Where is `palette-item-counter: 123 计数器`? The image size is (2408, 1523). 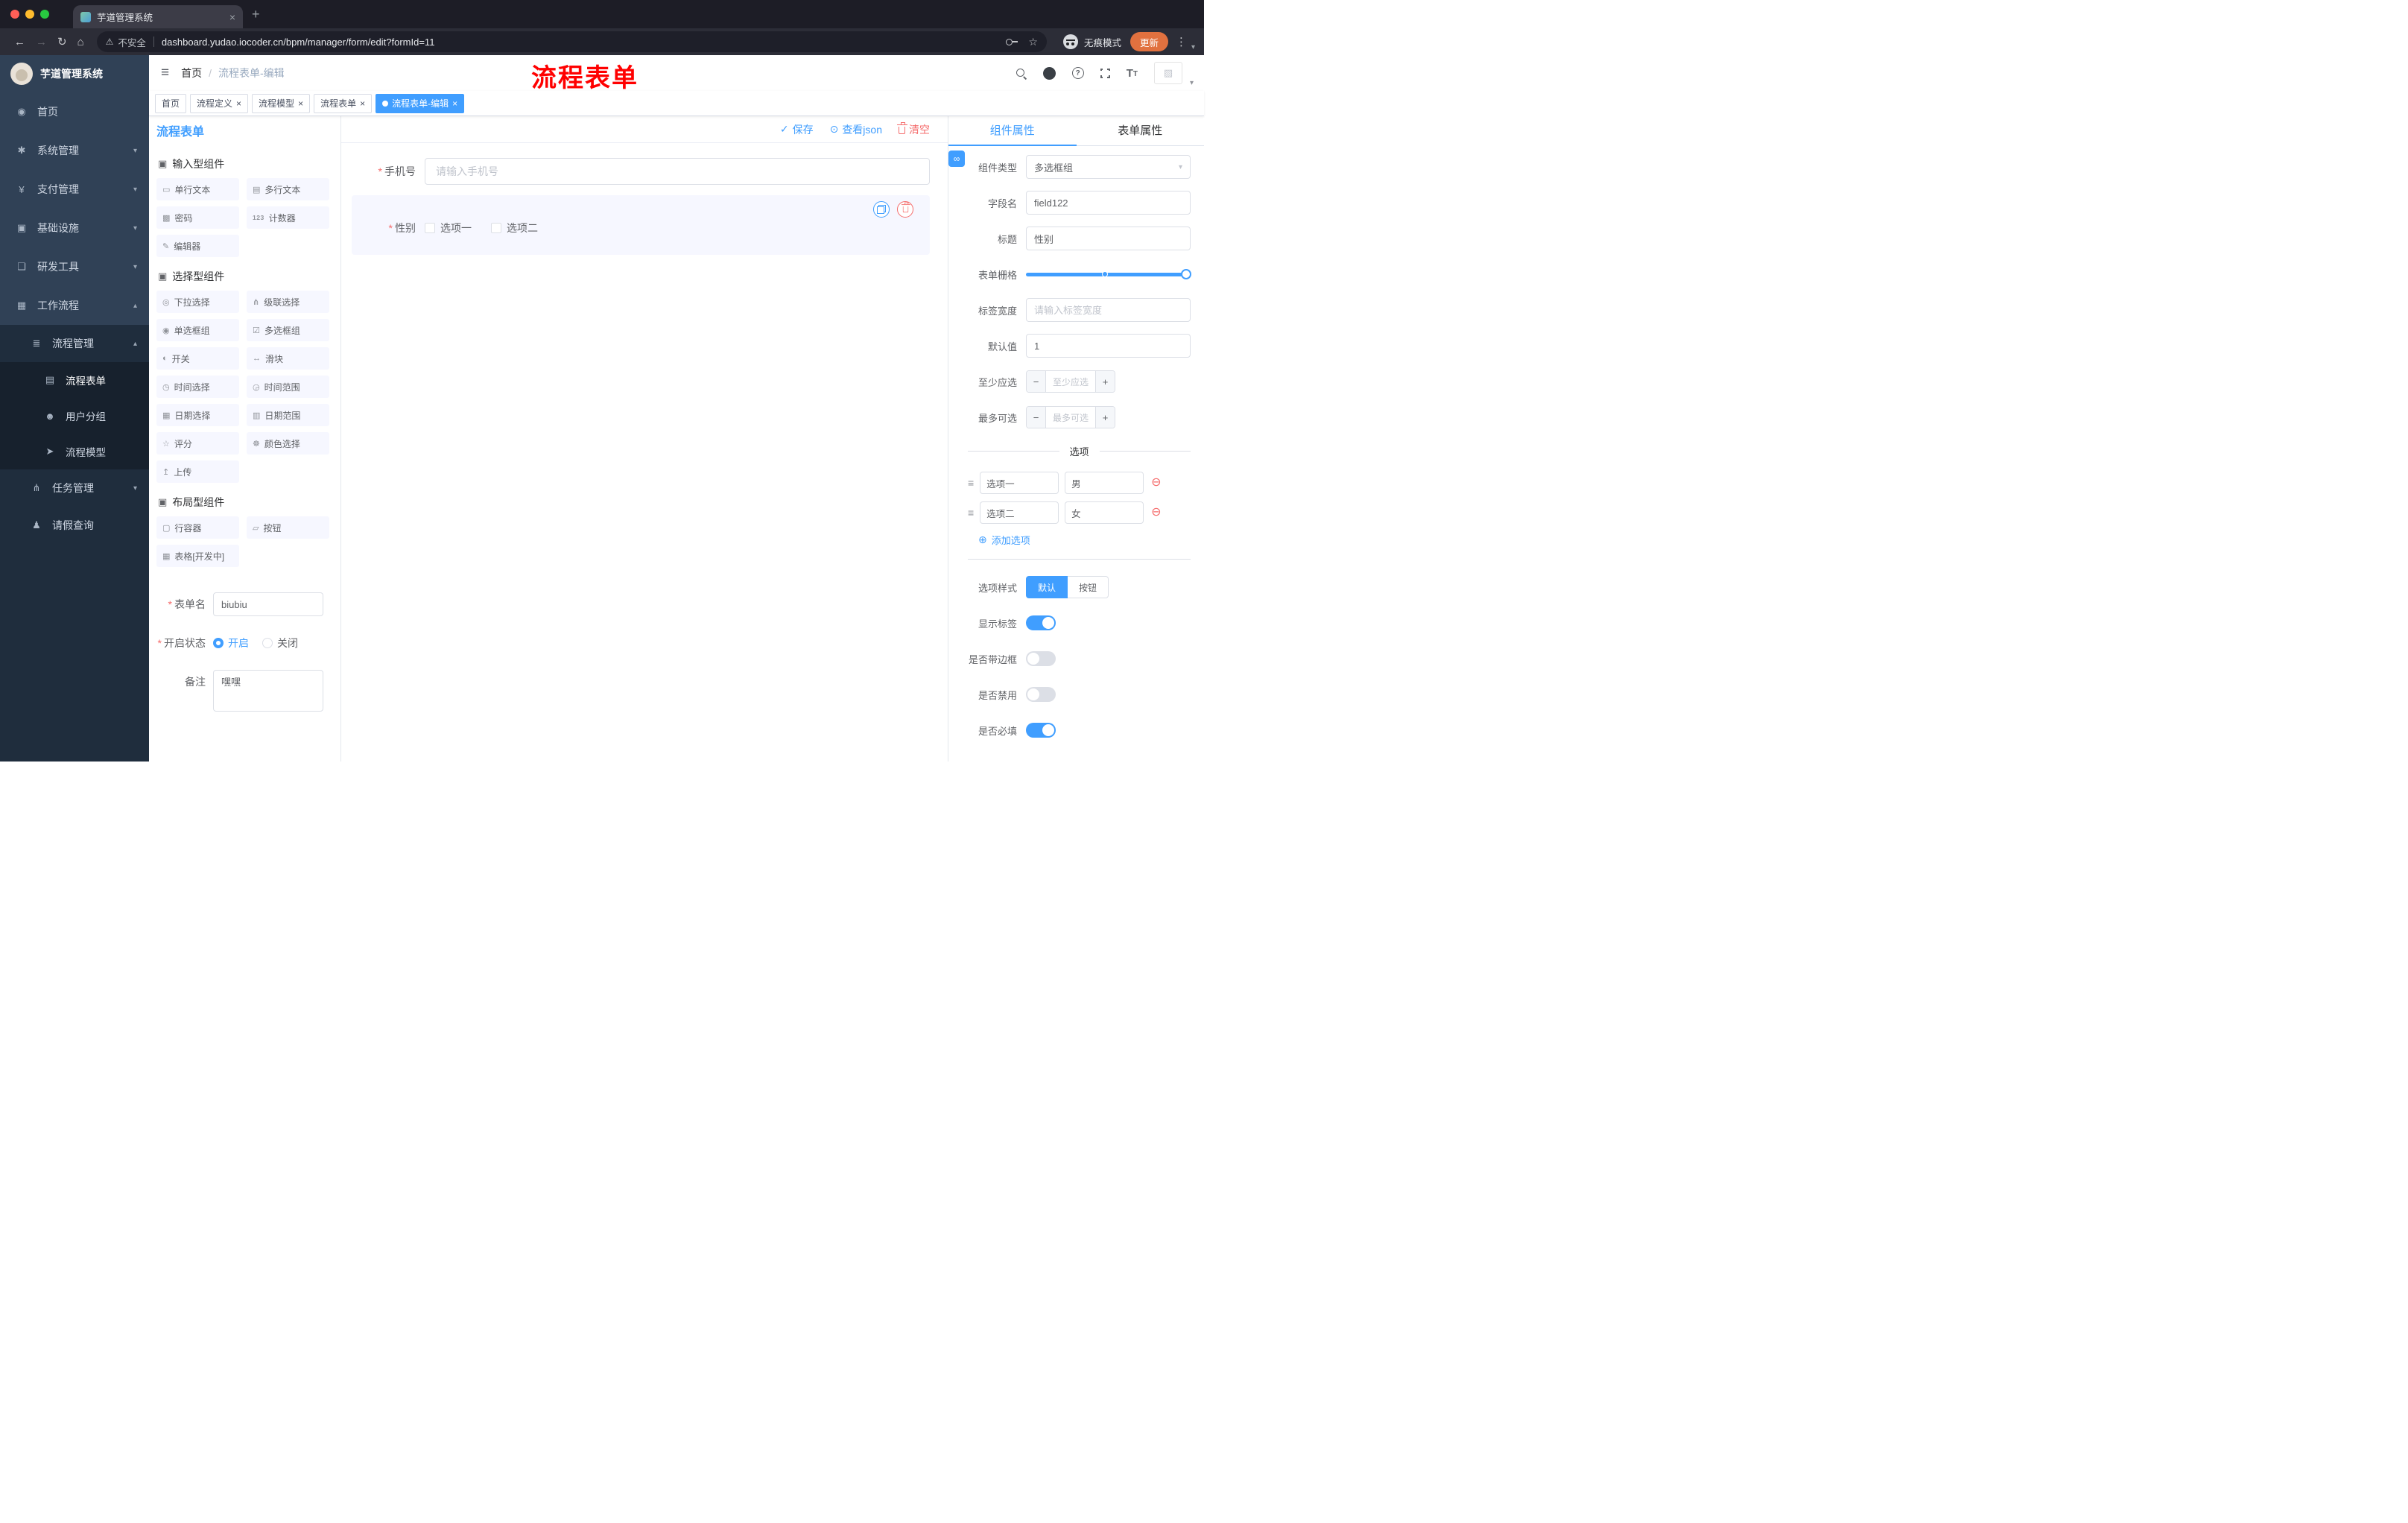
palette-item-counter: 123 计数器 is located at coordinates (288, 218).